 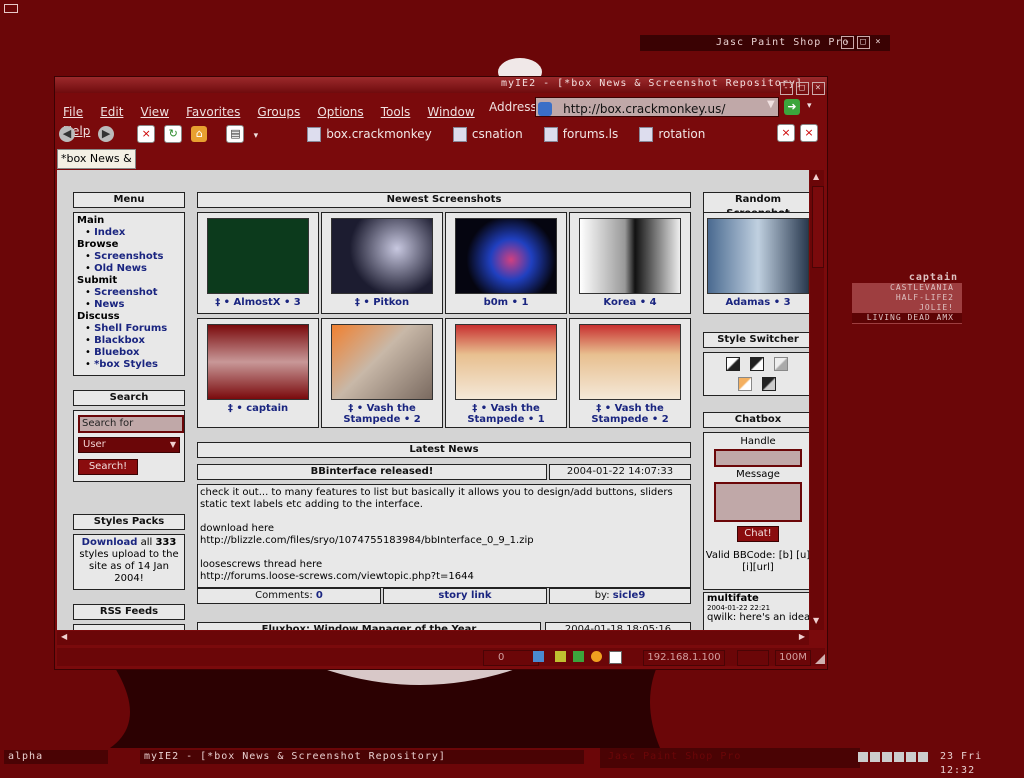 I want to click on menu-link-submit-screenshot: Screenshot, so click(x=125, y=292).